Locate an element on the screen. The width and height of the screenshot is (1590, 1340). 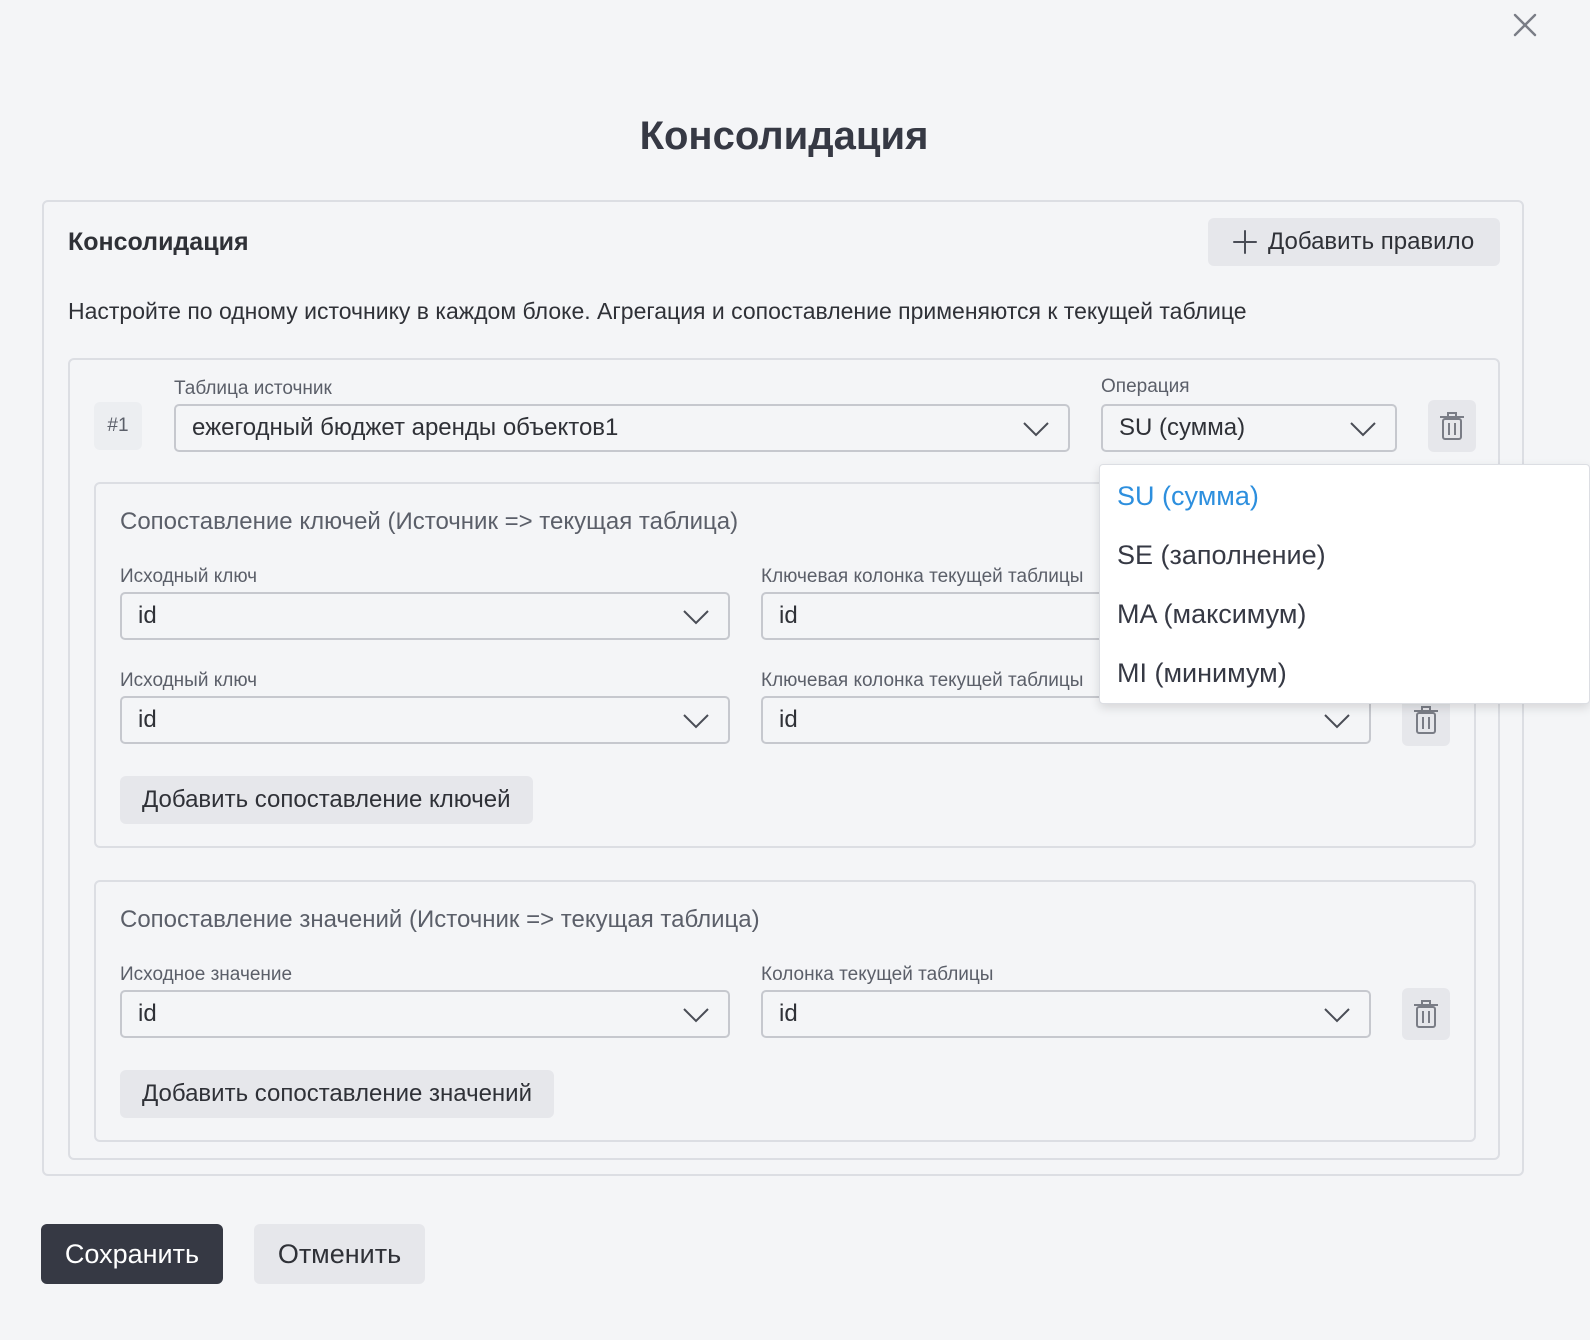
cancel-button: Отменить is located at coordinates (339, 1254).